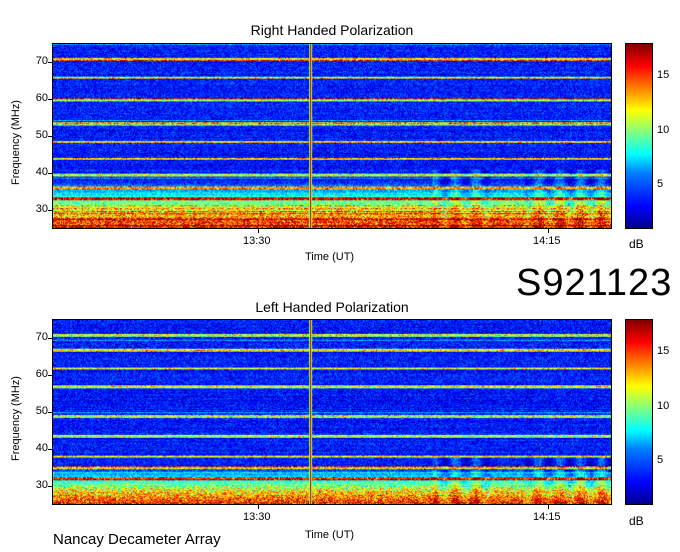  I want to click on chart-title-left-handed: Left Handed Polarization, so click(332, 307).